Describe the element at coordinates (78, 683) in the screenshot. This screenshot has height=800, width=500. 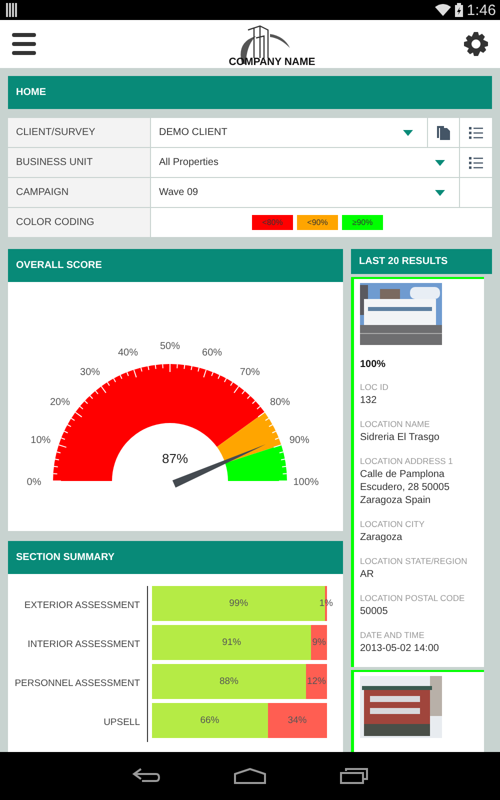
I see `category-label: PERSONNEL ASSESSMENT` at that location.